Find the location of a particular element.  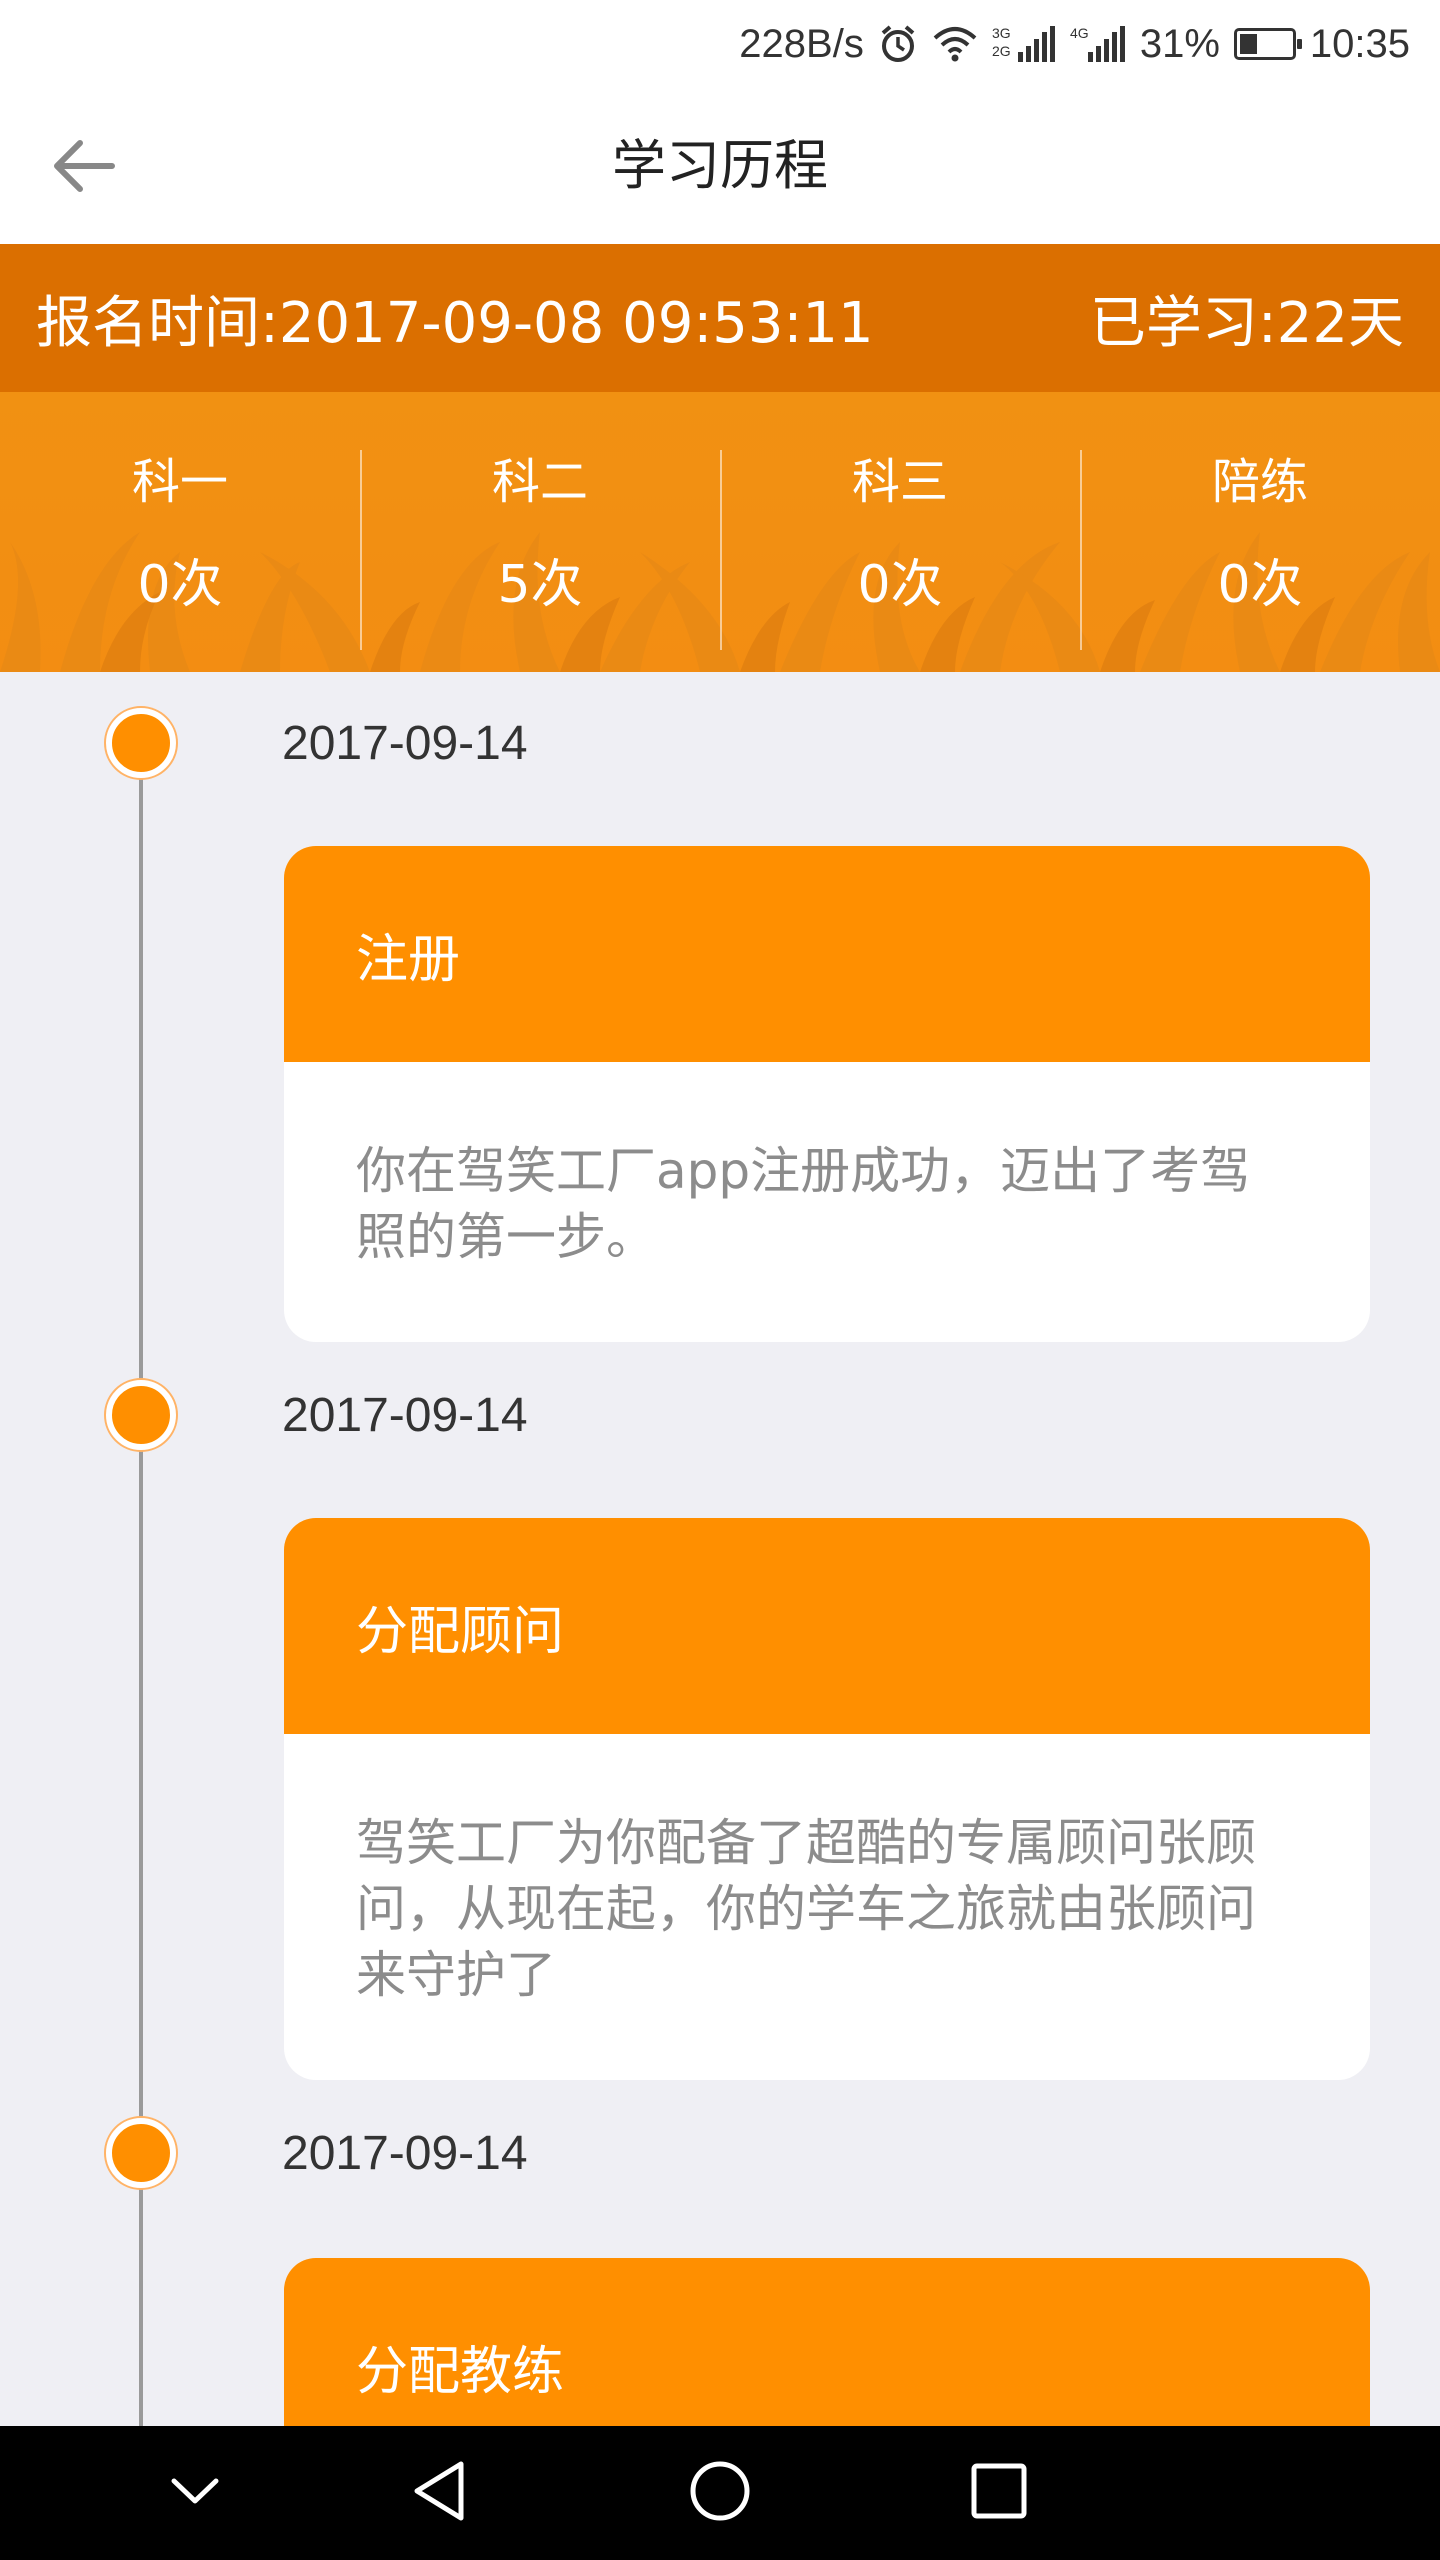

back-button is located at coordinates (100, 168).